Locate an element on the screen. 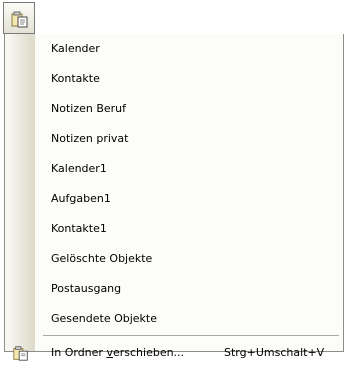 The image size is (352, 368). menu-item-label: Notizen privat is located at coordinates (90, 138).